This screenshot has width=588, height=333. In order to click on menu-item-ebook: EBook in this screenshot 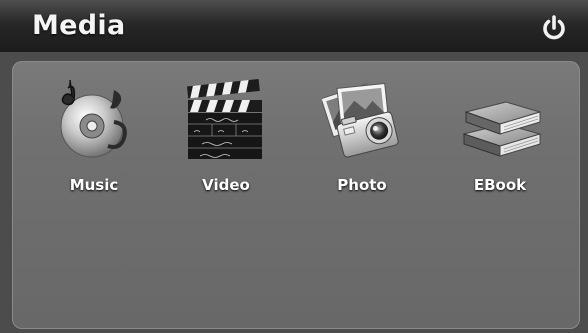, I will do `click(500, 136)`.